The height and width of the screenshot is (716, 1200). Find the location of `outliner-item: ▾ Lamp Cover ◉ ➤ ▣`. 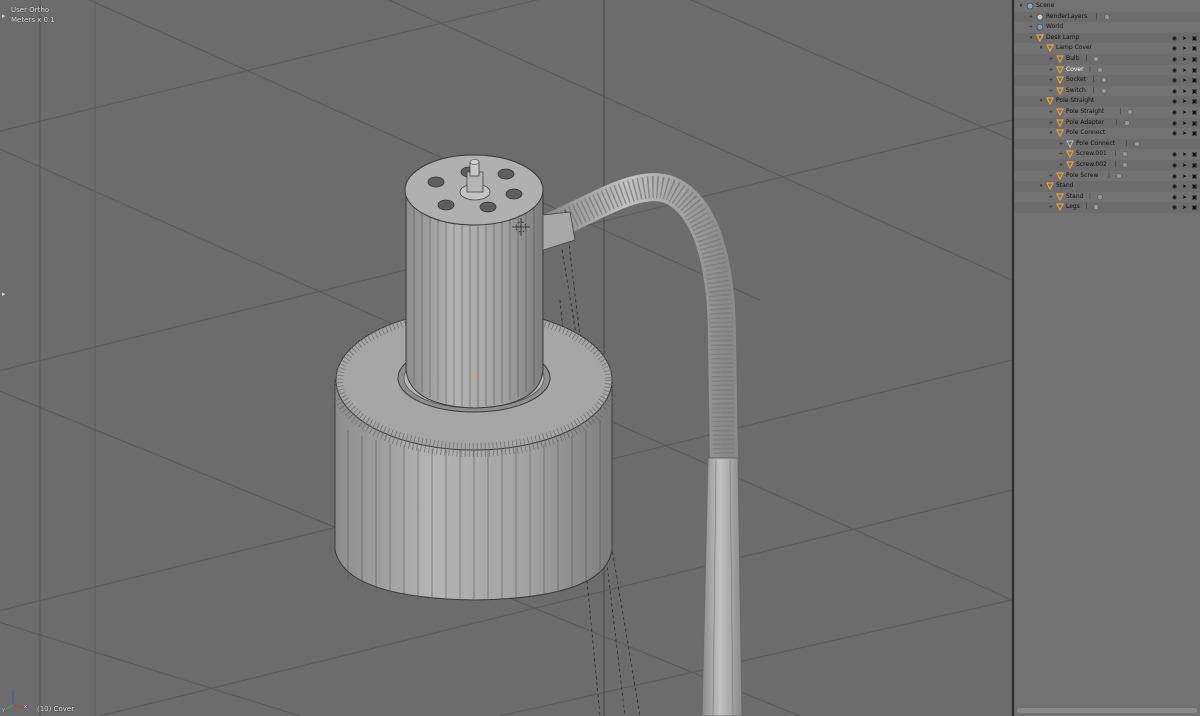

outliner-item: ▾ Lamp Cover ◉ ➤ ▣ is located at coordinates (1107, 48).